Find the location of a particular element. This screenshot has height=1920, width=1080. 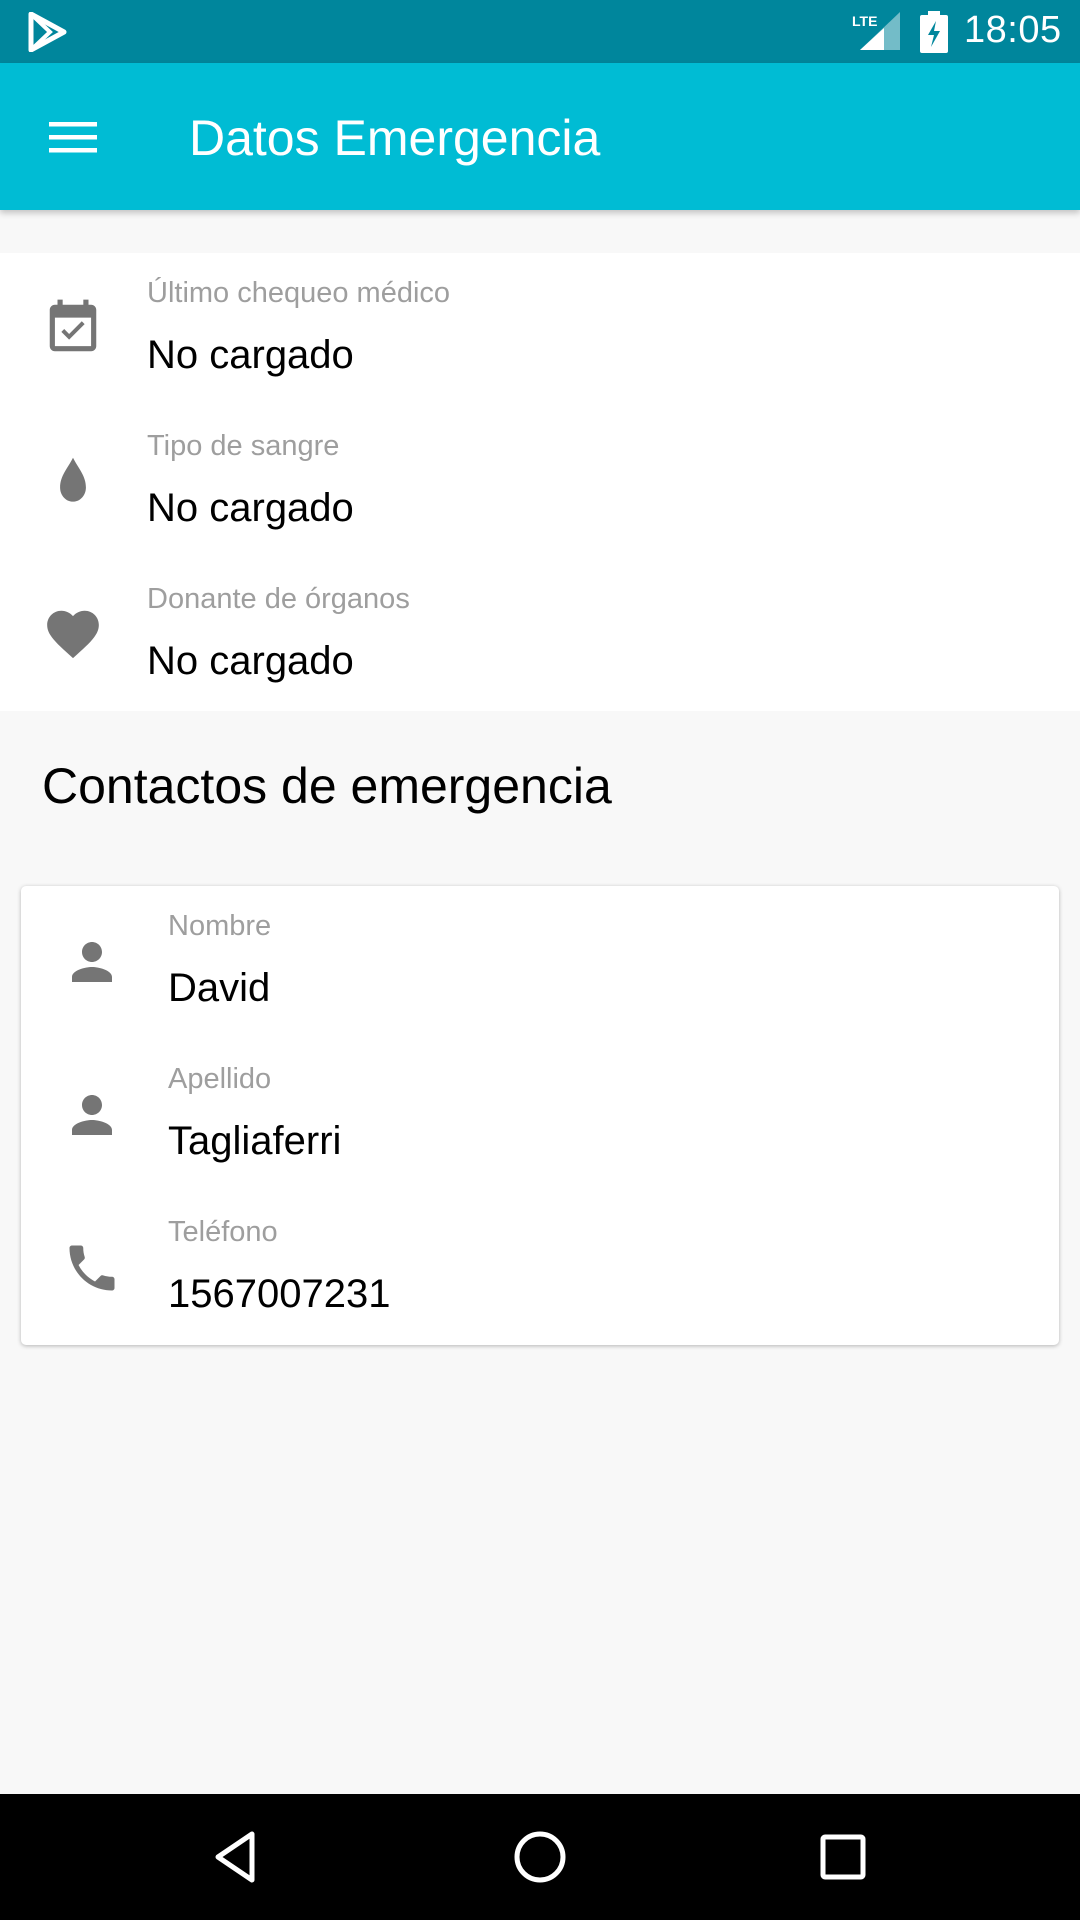

lte-signal-icon: LTE is located at coordinates (876, 31).